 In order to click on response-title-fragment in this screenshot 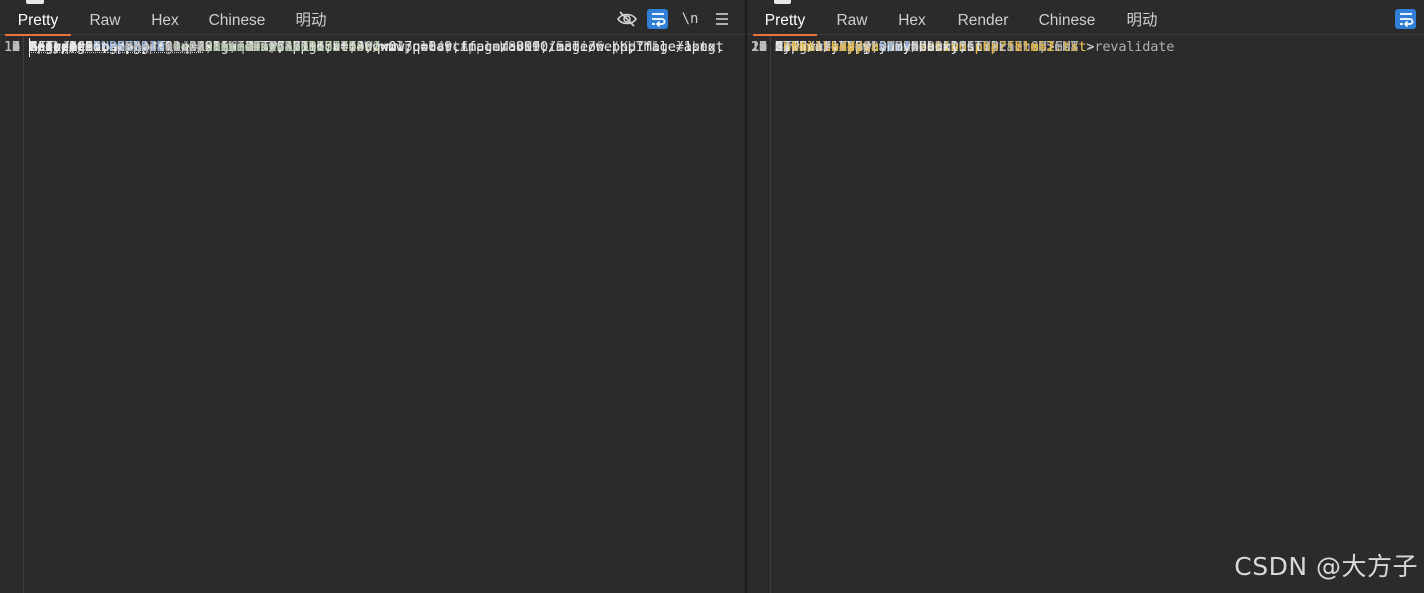, I will do `click(782, 2)`.